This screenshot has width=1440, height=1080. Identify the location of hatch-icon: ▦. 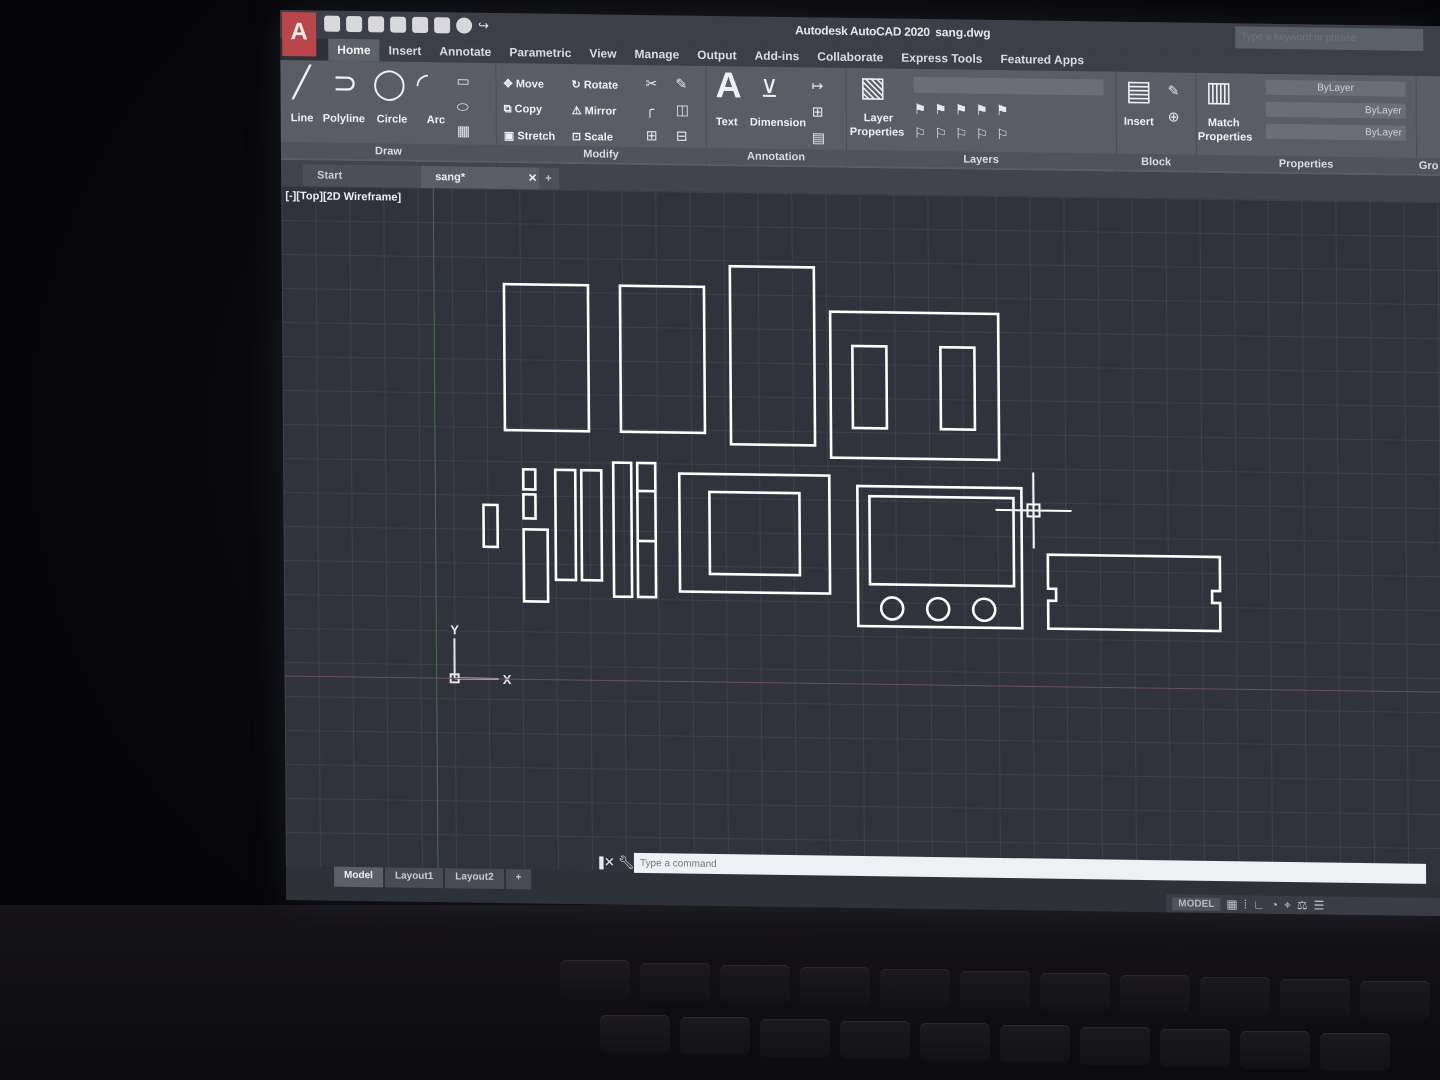
(463, 130).